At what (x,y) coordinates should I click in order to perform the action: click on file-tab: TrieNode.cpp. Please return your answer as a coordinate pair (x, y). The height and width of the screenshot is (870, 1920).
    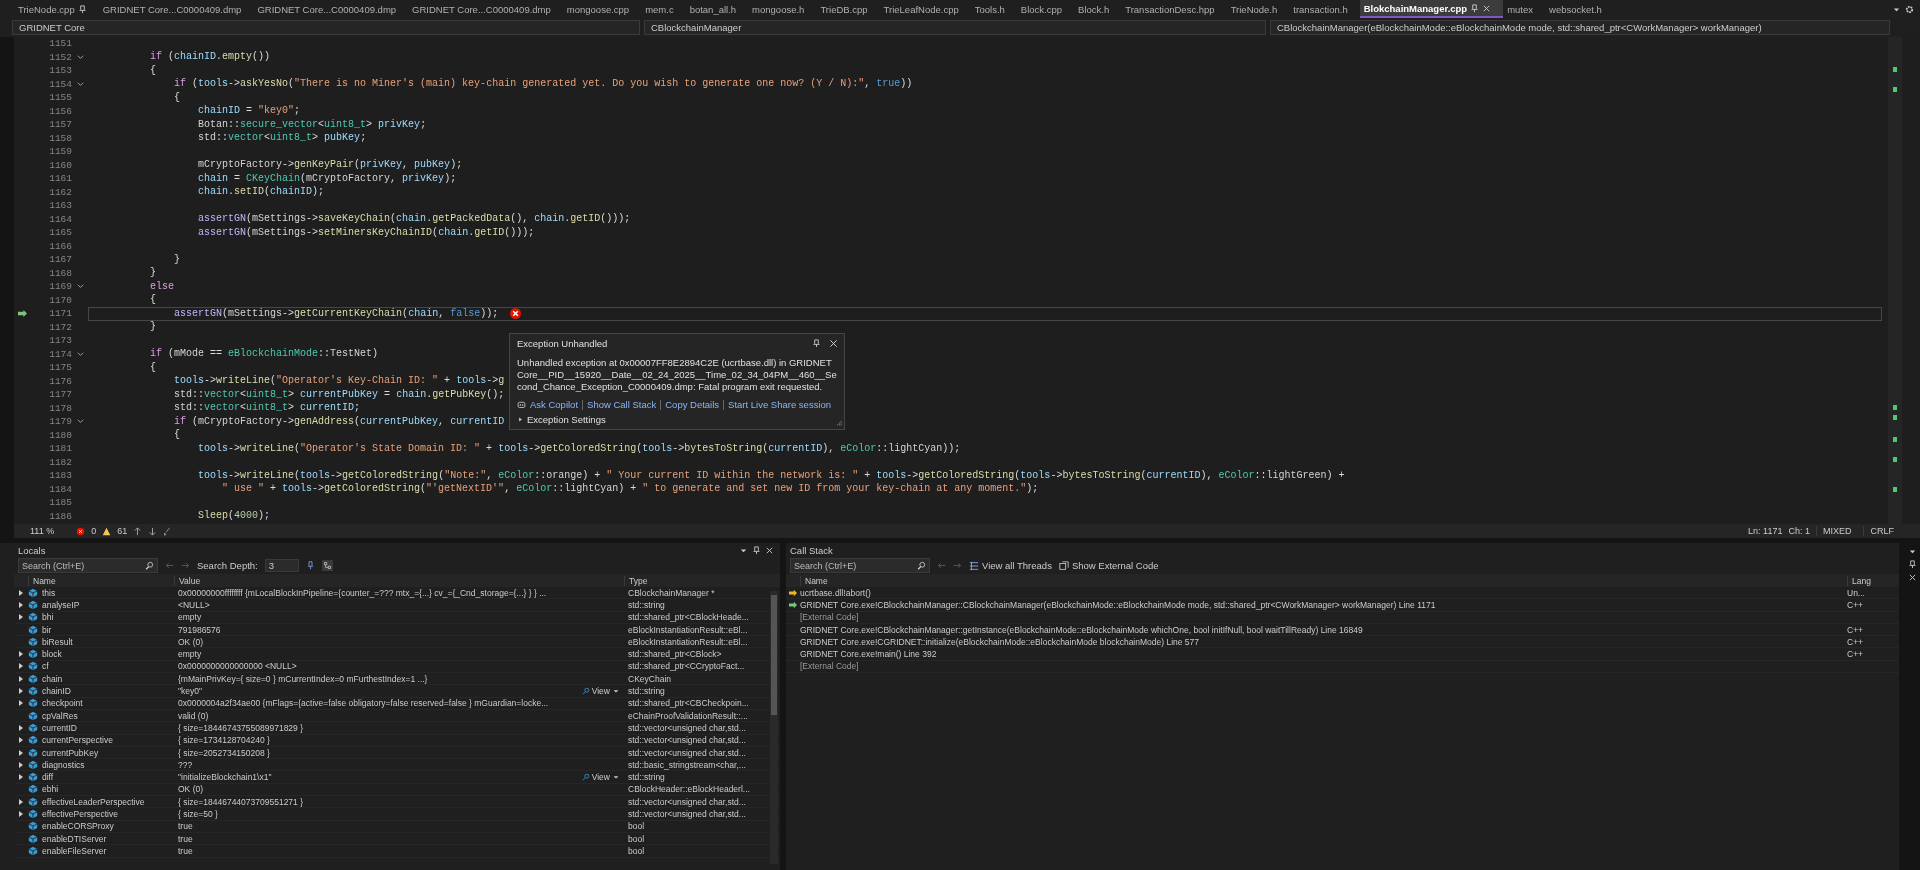
    Looking at the image, I should click on (56, 9).